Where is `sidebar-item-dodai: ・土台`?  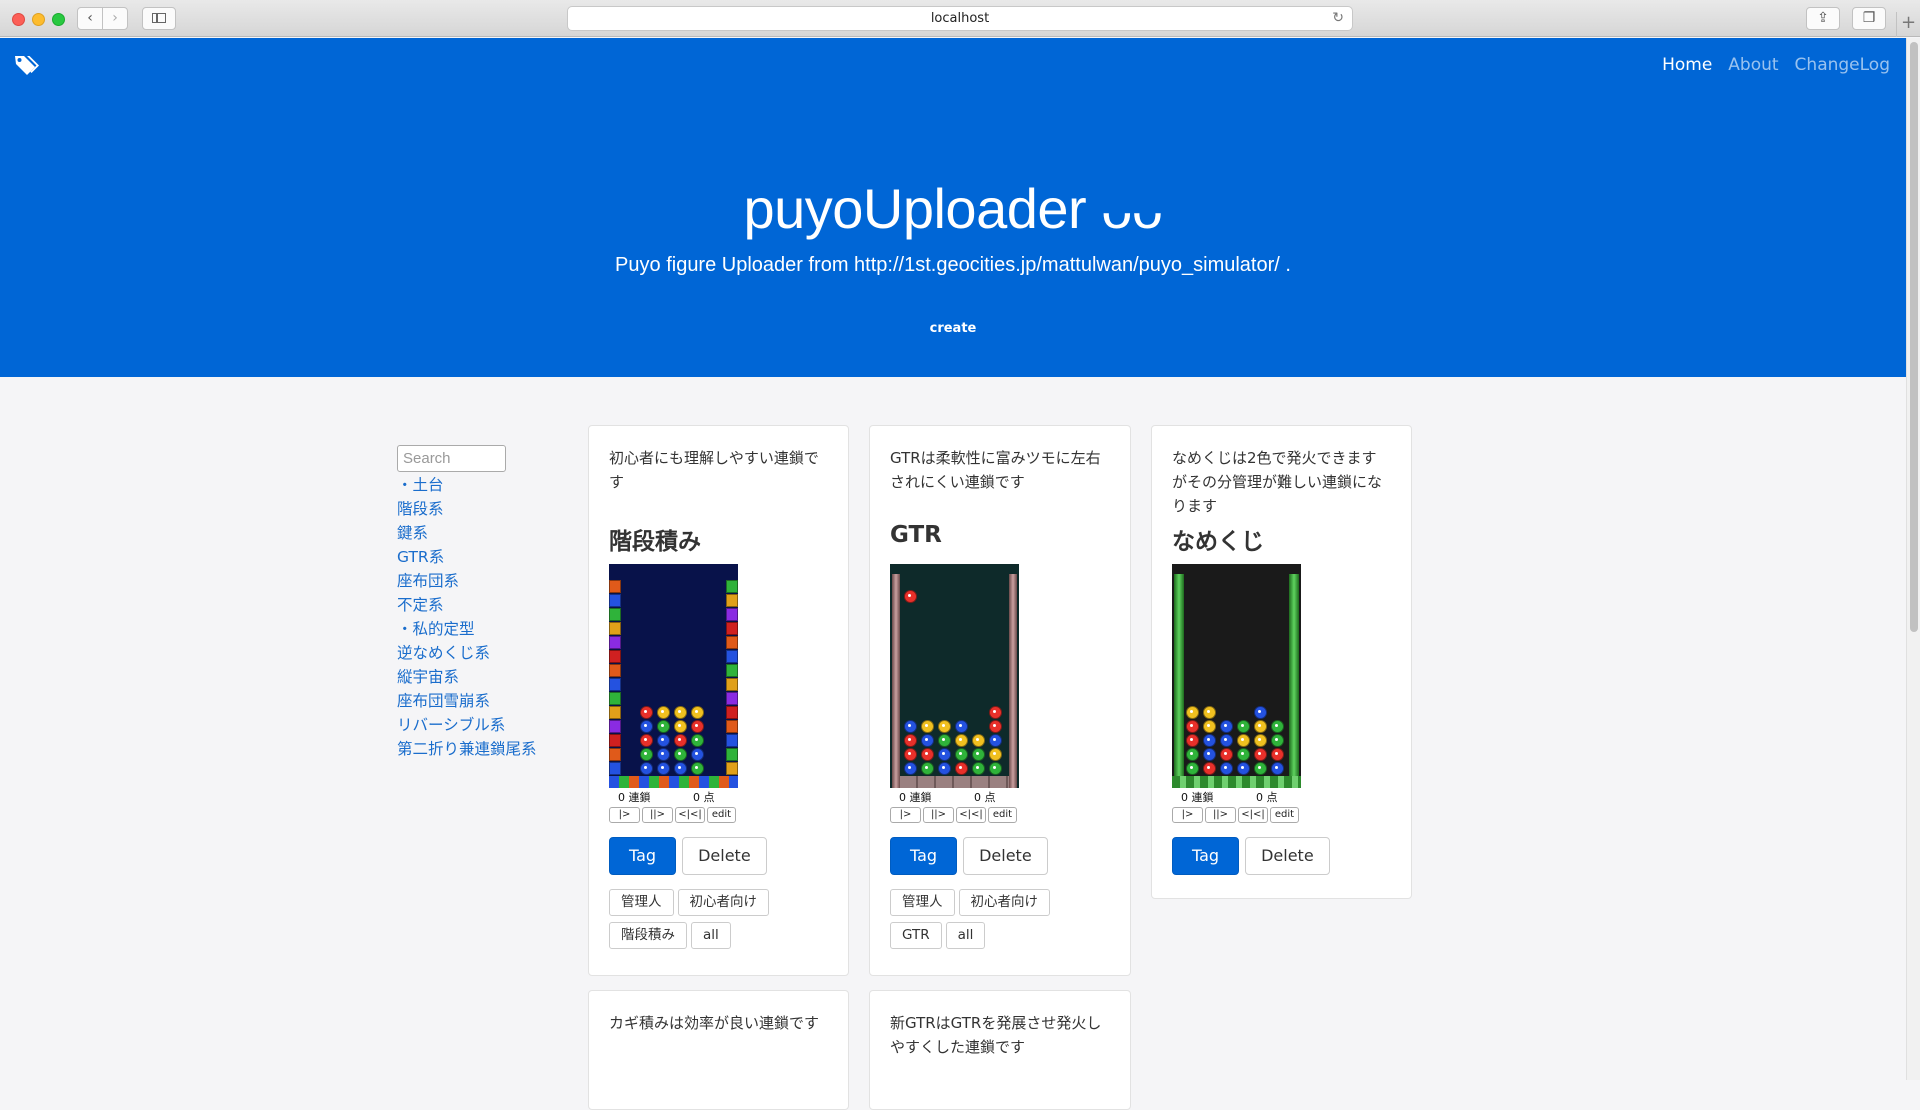 sidebar-item-dodai: ・土台 is located at coordinates (477, 485).